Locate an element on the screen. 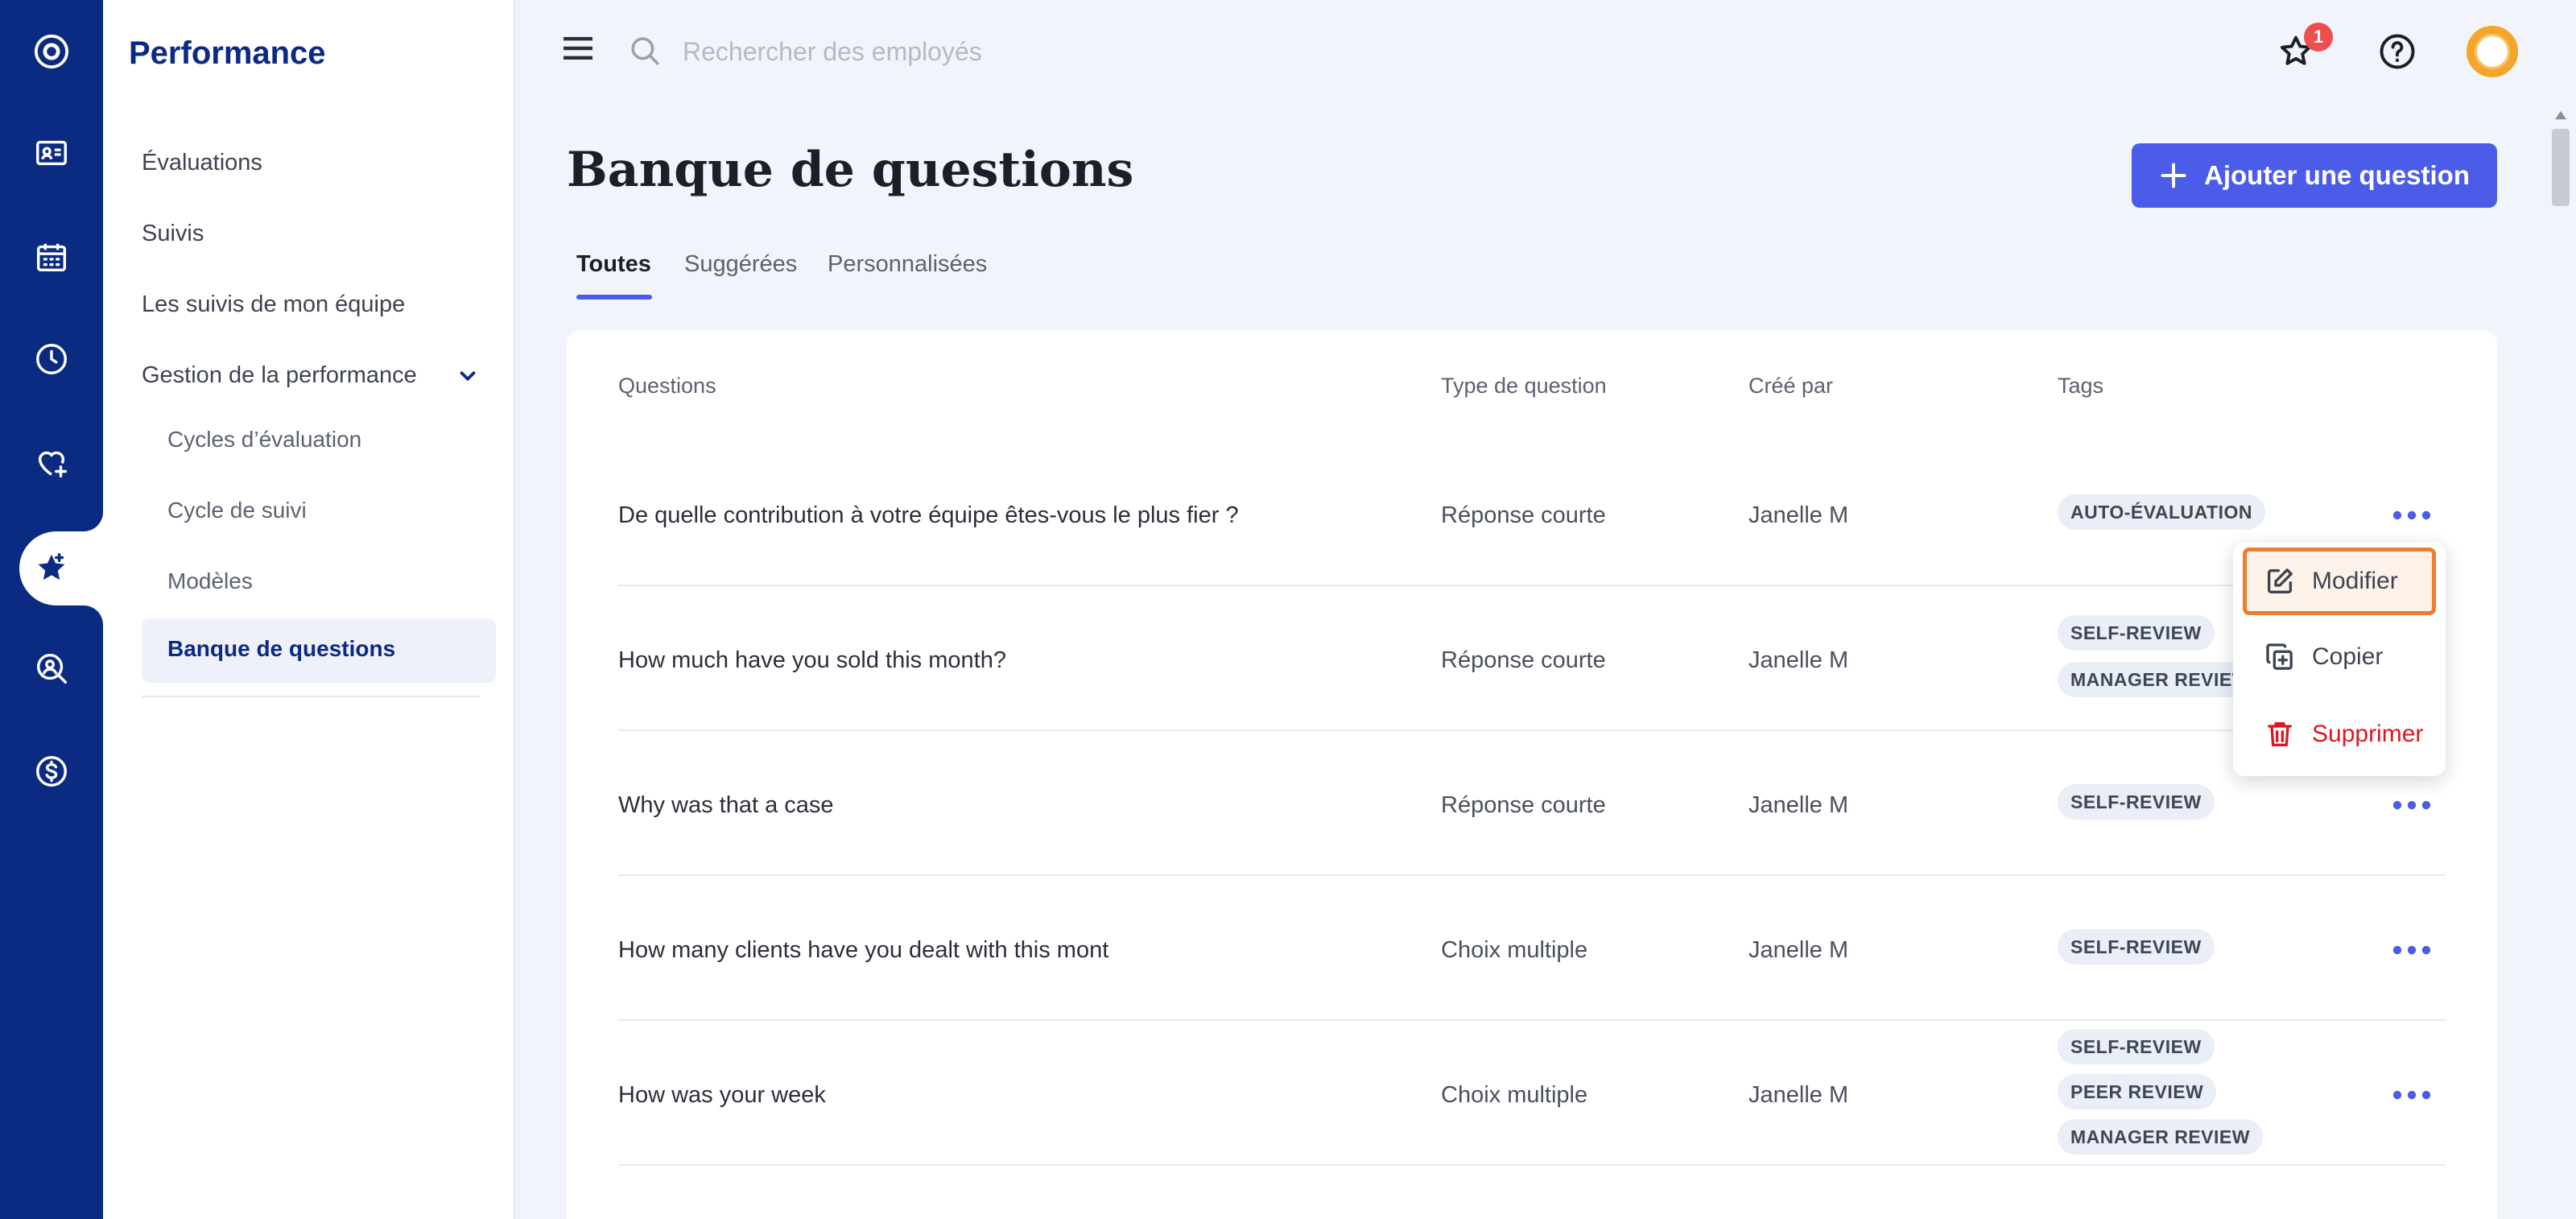  app-rail is located at coordinates (51, 609).